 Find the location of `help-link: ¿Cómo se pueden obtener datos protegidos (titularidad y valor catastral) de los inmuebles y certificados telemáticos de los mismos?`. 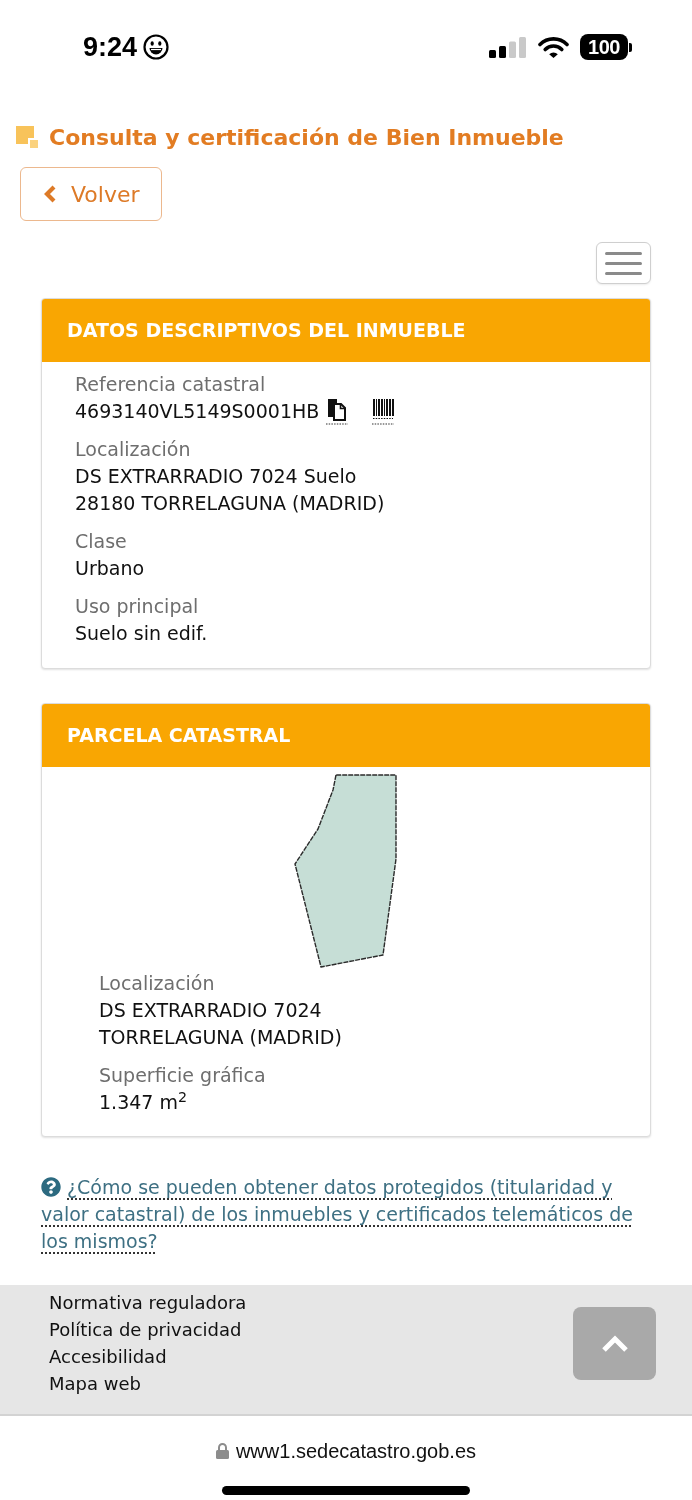

help-link: ¿Cómo se pueden obtener datos protegidos (titularidad y valor catastral) de los inmuebles y certificados telemáticos de los mismos? is located at coordinates (346, 1214).